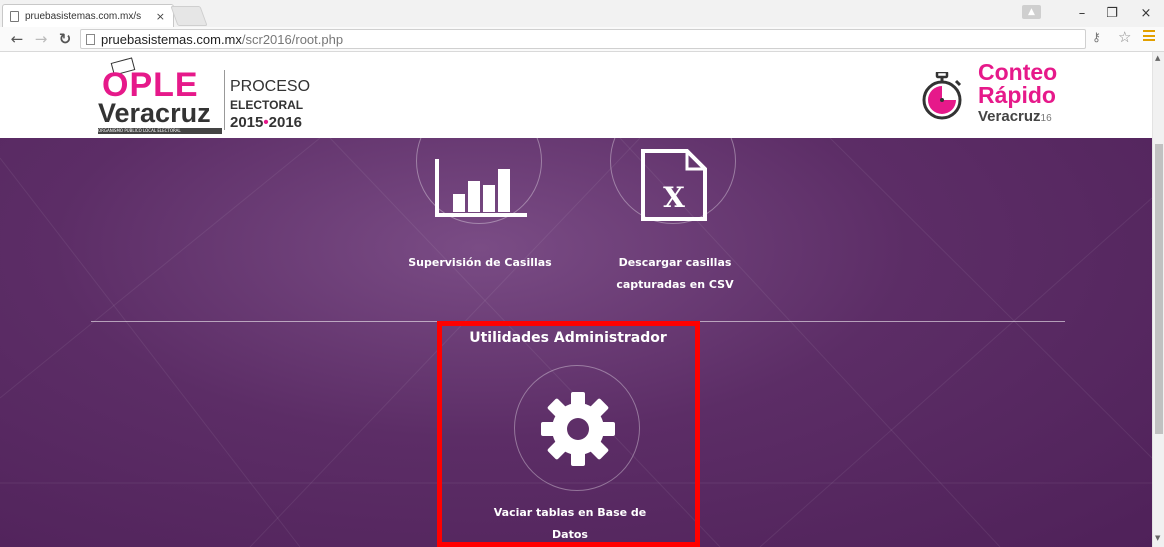 Image resolution: width=1164 pixels, height=547 pixels. I want to click on scroll-up-icon: ▲, so click(1157, 58).